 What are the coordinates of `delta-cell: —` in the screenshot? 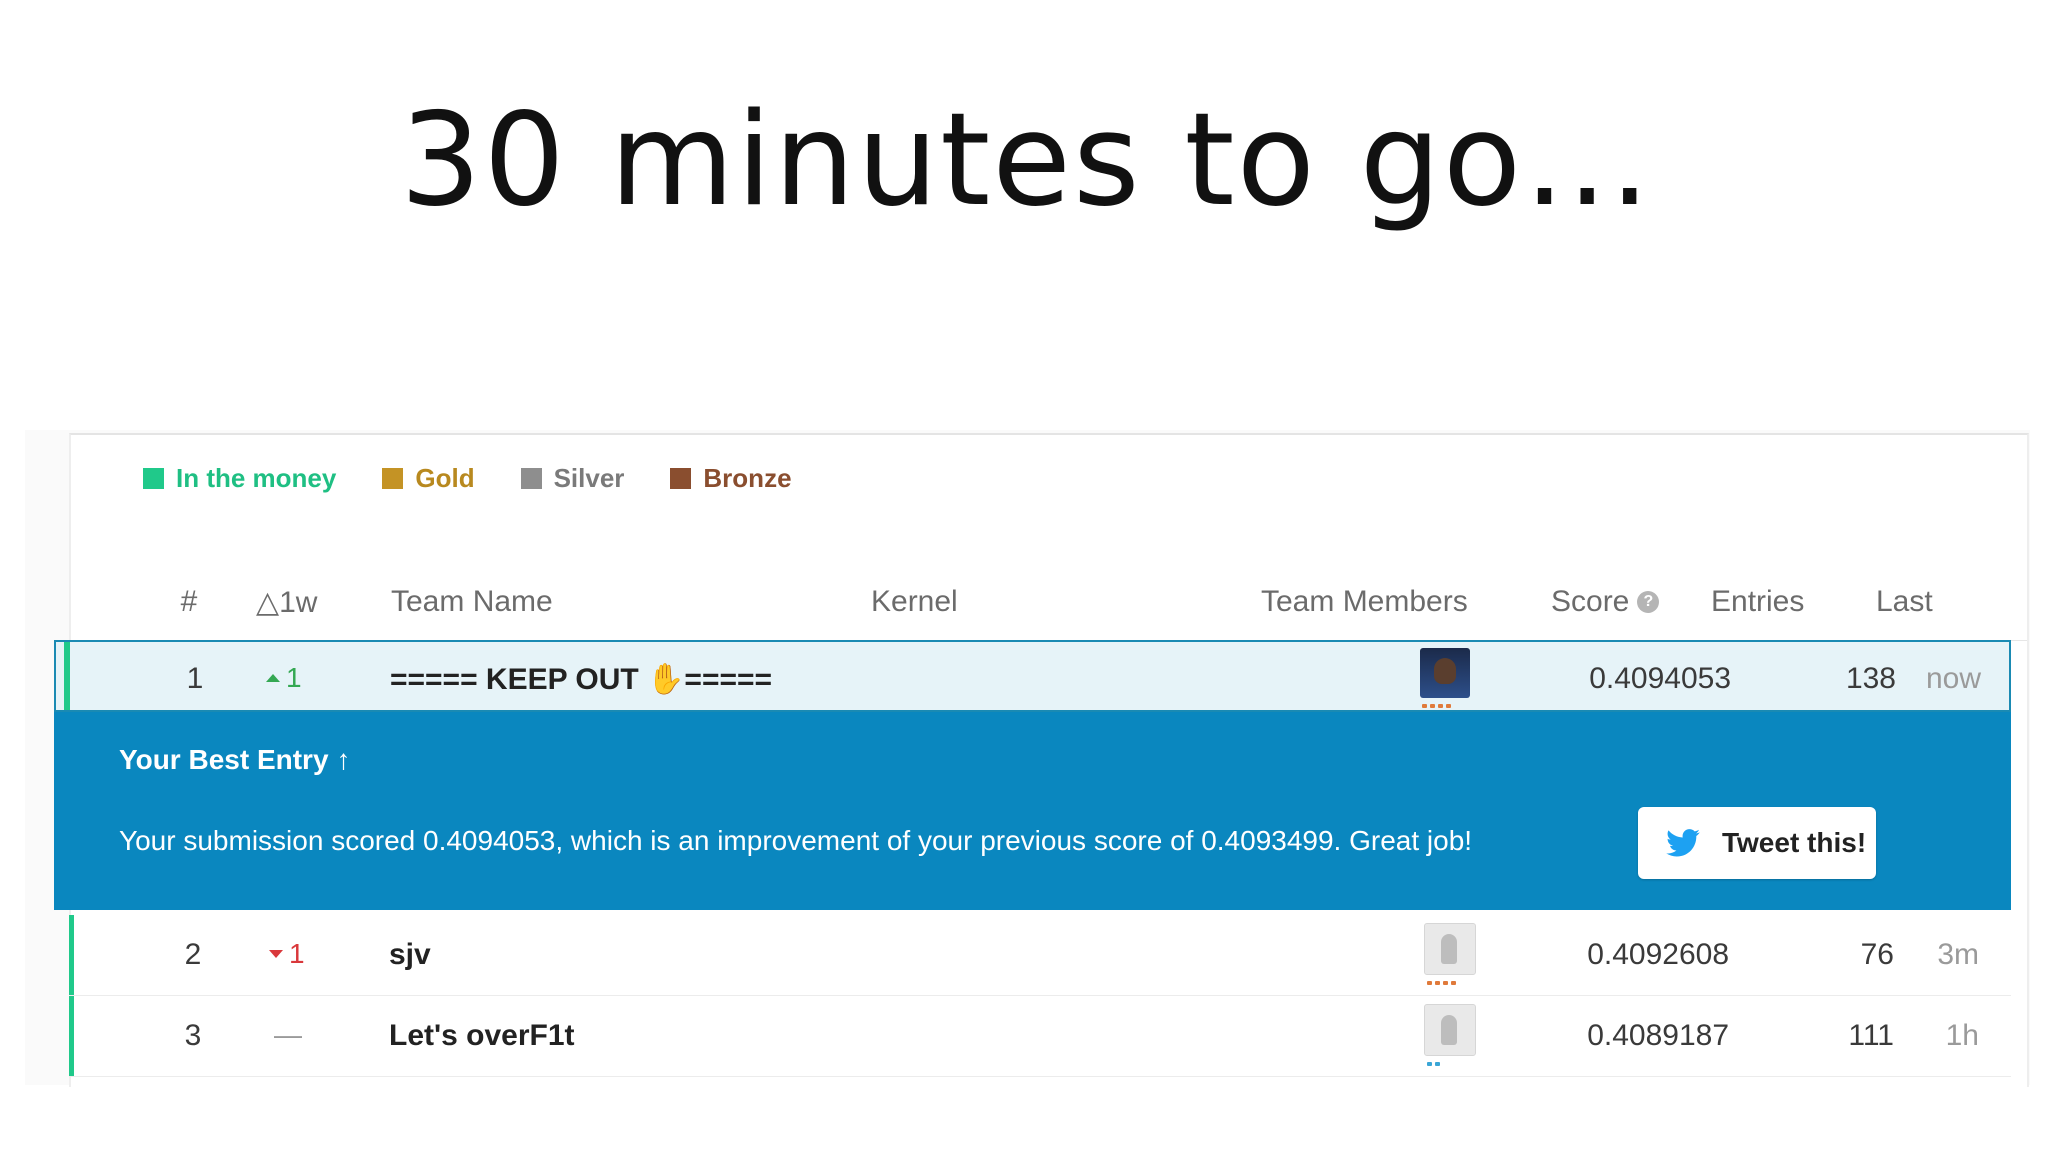 It's located at (288, 1035).